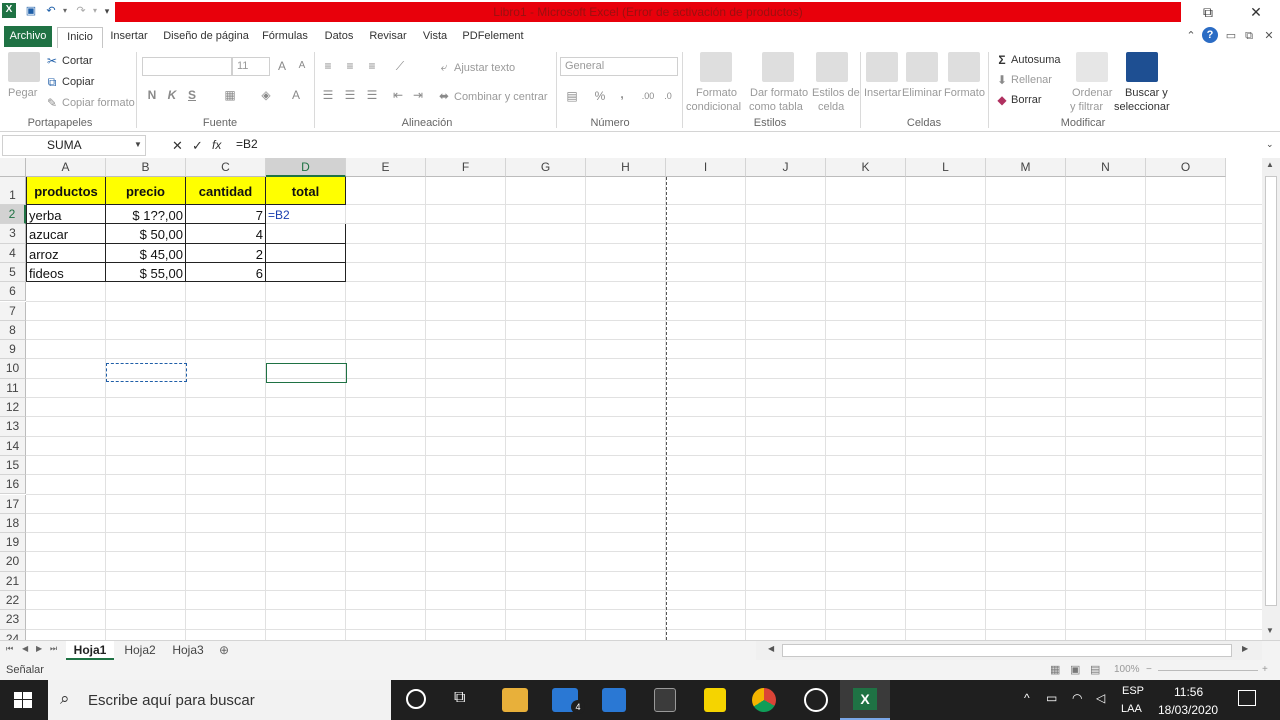  What do you see at coordinates (1269, 37) in the screenshot?
I see `close-workbook-icon: ✕` at bounding box center [1269, 37].